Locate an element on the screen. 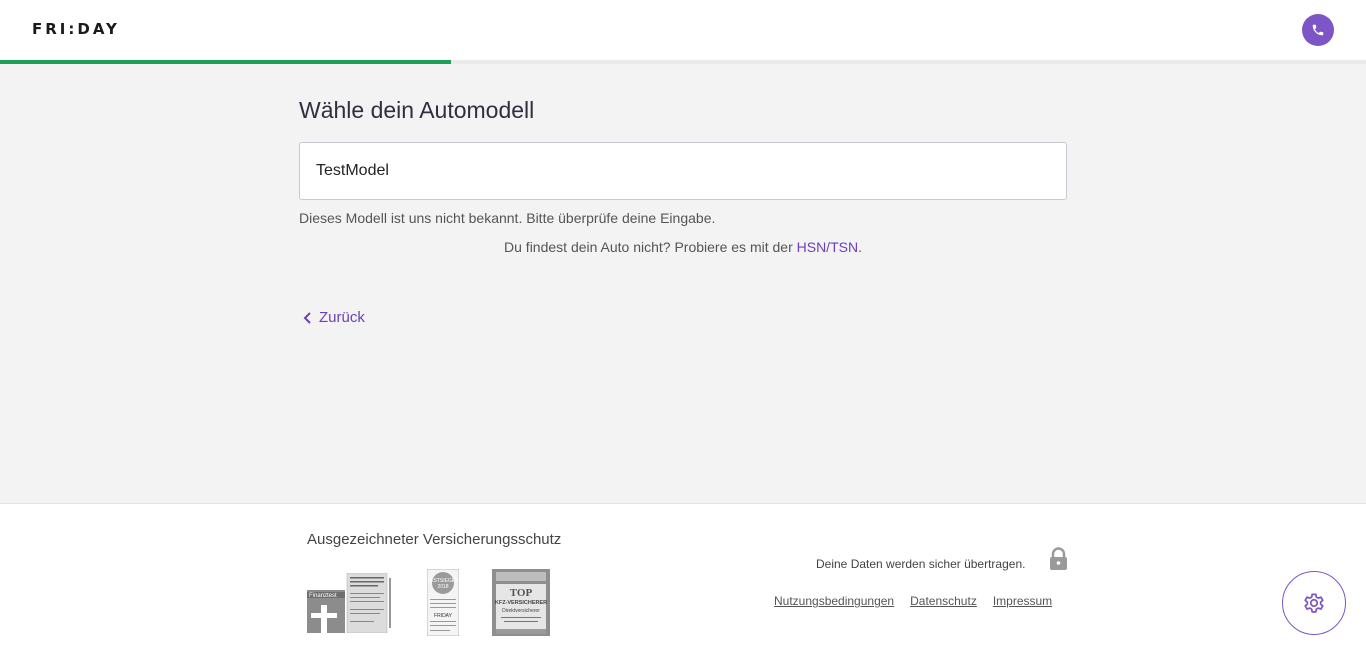  phone-icon is located at coordinates (1318, 30).